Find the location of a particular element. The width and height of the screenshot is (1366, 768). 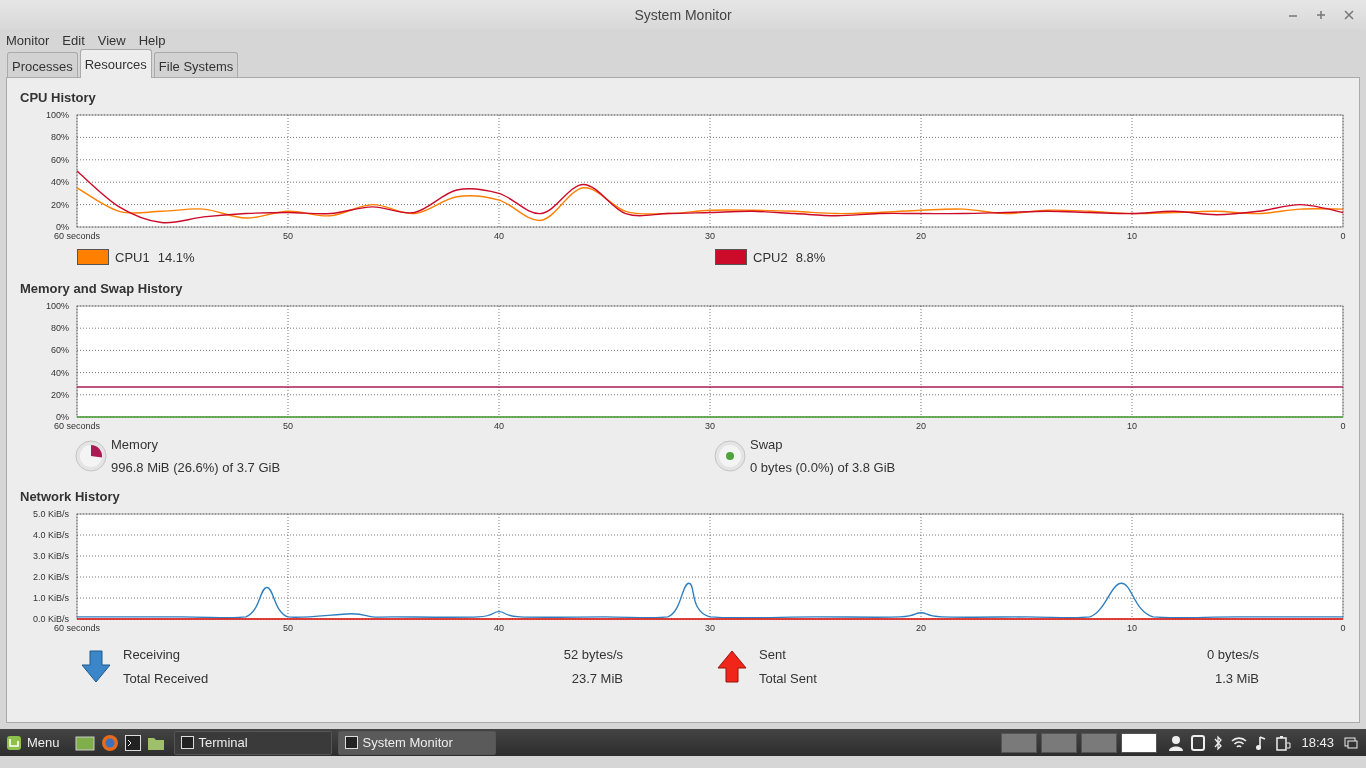

axis-tick-label: 2.0 KiB/s is located at coordinates (50, 577).